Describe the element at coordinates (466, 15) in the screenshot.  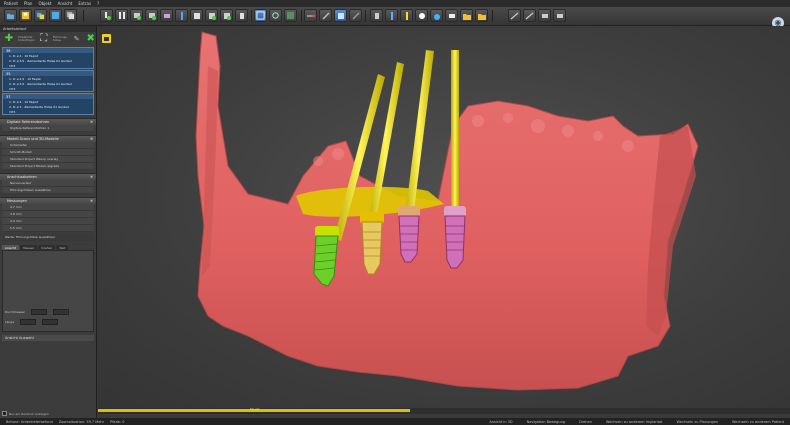
I see `folder-icon` at that location.